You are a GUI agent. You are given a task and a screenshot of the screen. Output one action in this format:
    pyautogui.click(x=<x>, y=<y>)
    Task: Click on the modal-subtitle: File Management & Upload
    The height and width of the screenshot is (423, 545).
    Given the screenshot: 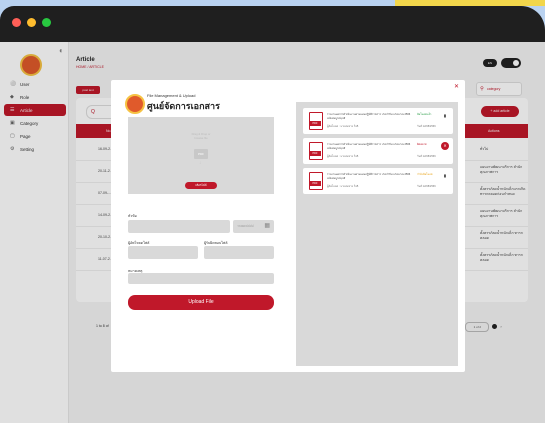 What is the action you would take?
    pyautogui.click(x=171, y=95)
    